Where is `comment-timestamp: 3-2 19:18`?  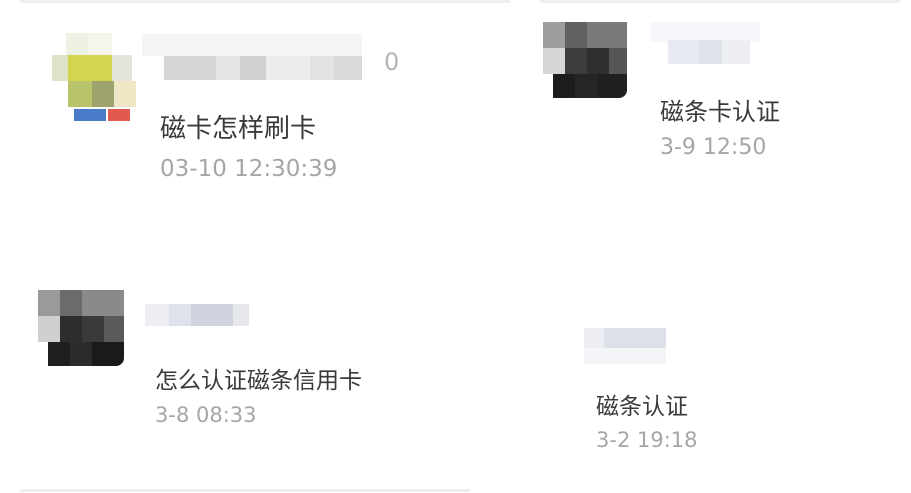 comment-timestamp: 3-2 19:18 is located at coordinates (647, 440).